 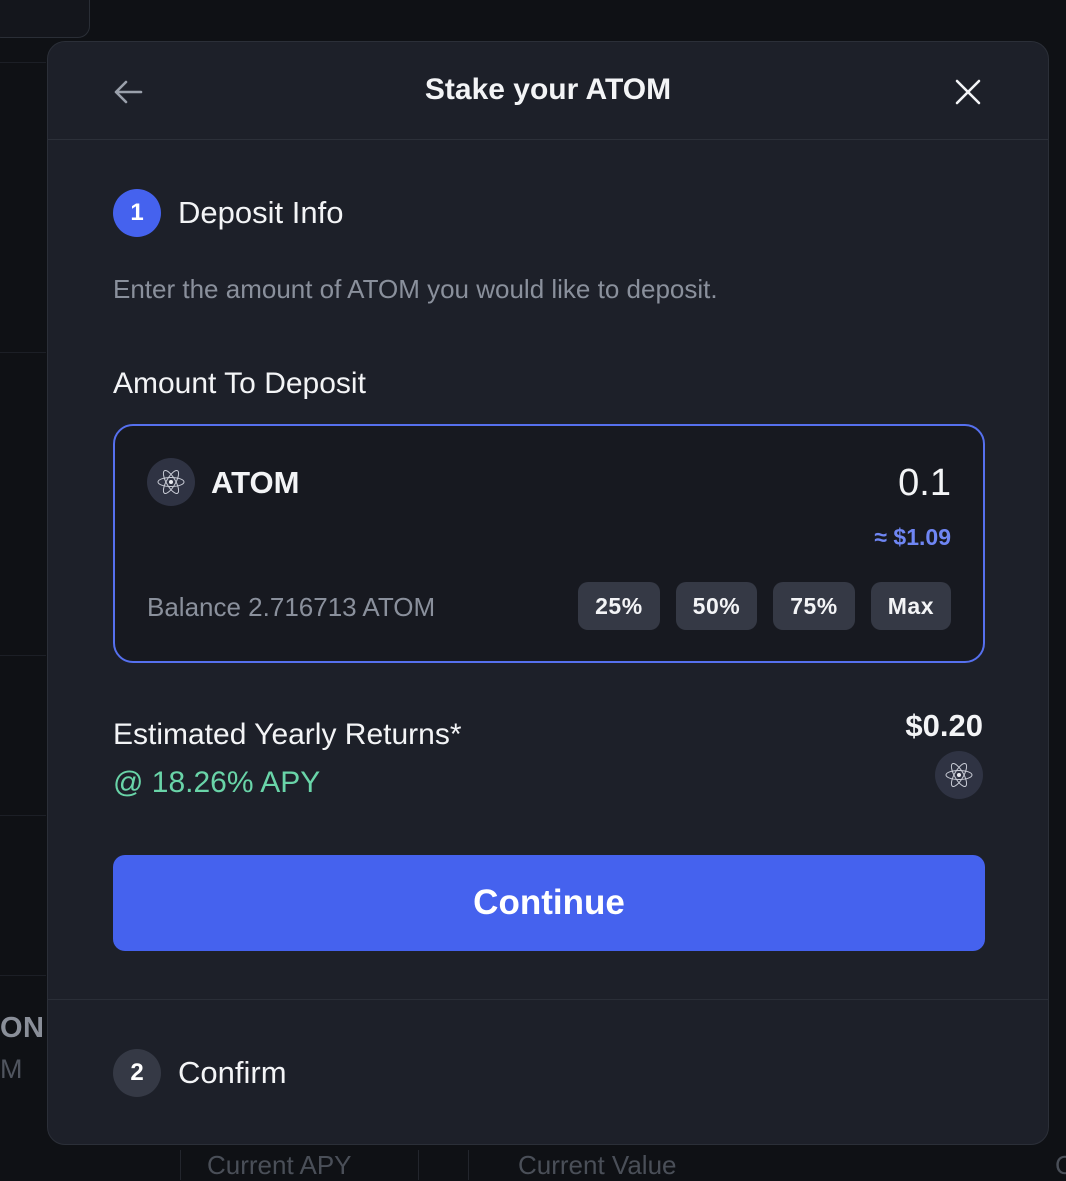 I want to click on modal-title: Stake your ATOM, so click(x=548, y=90).